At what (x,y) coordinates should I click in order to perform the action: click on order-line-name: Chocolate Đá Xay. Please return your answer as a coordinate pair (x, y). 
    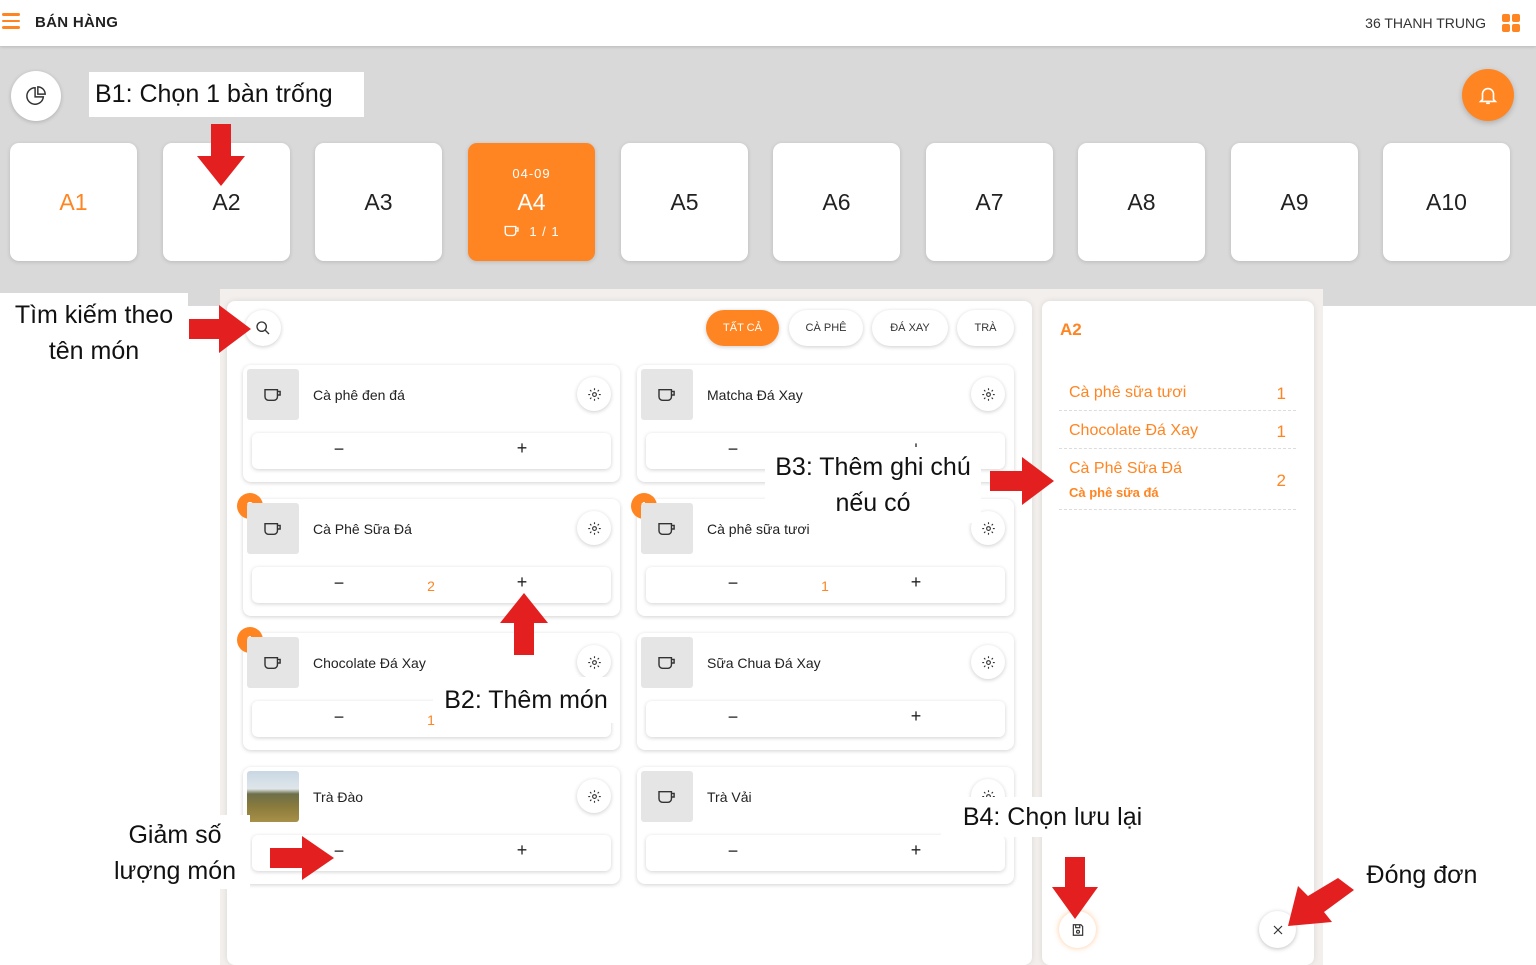
    Looking at the image, I should click on (1133, 430).